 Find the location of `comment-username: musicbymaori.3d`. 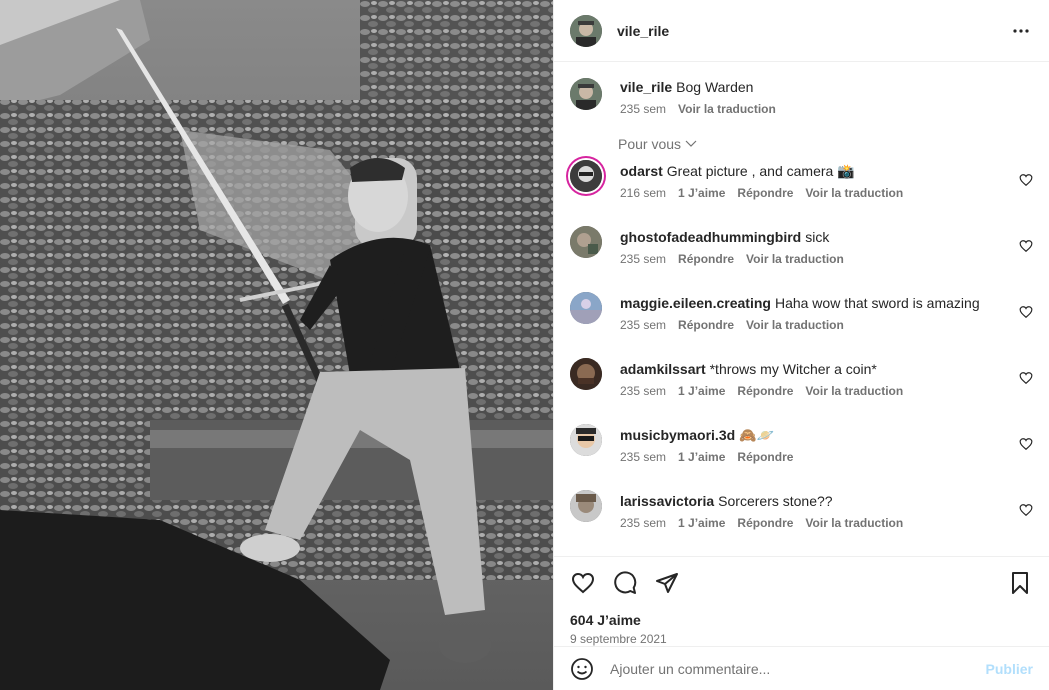

comment-username: musicbymaori.3d is located at coordinates (677, 435).